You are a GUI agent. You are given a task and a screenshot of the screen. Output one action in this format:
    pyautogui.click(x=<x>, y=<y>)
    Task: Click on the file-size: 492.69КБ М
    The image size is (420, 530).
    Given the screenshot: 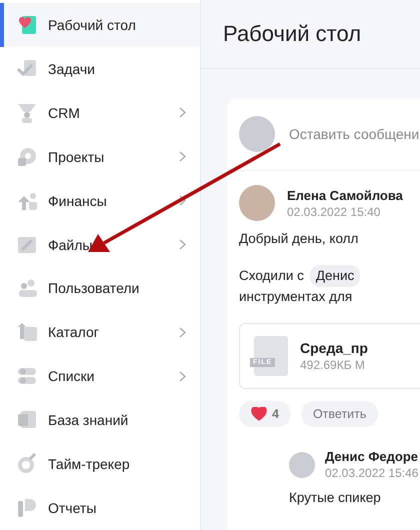 What is the action you would take?
    pyautogui.click(x=333, y=365)
    